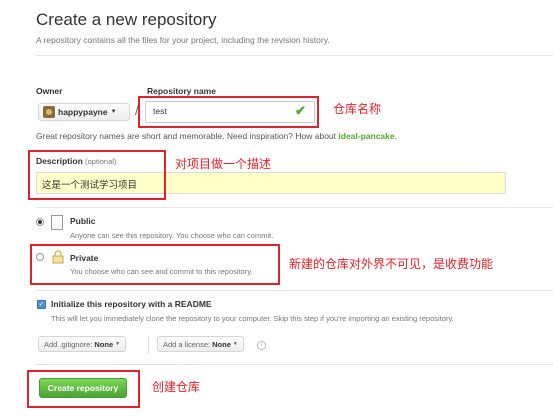  I want to click on readme-checkbox: ✓, so click(41, 304).